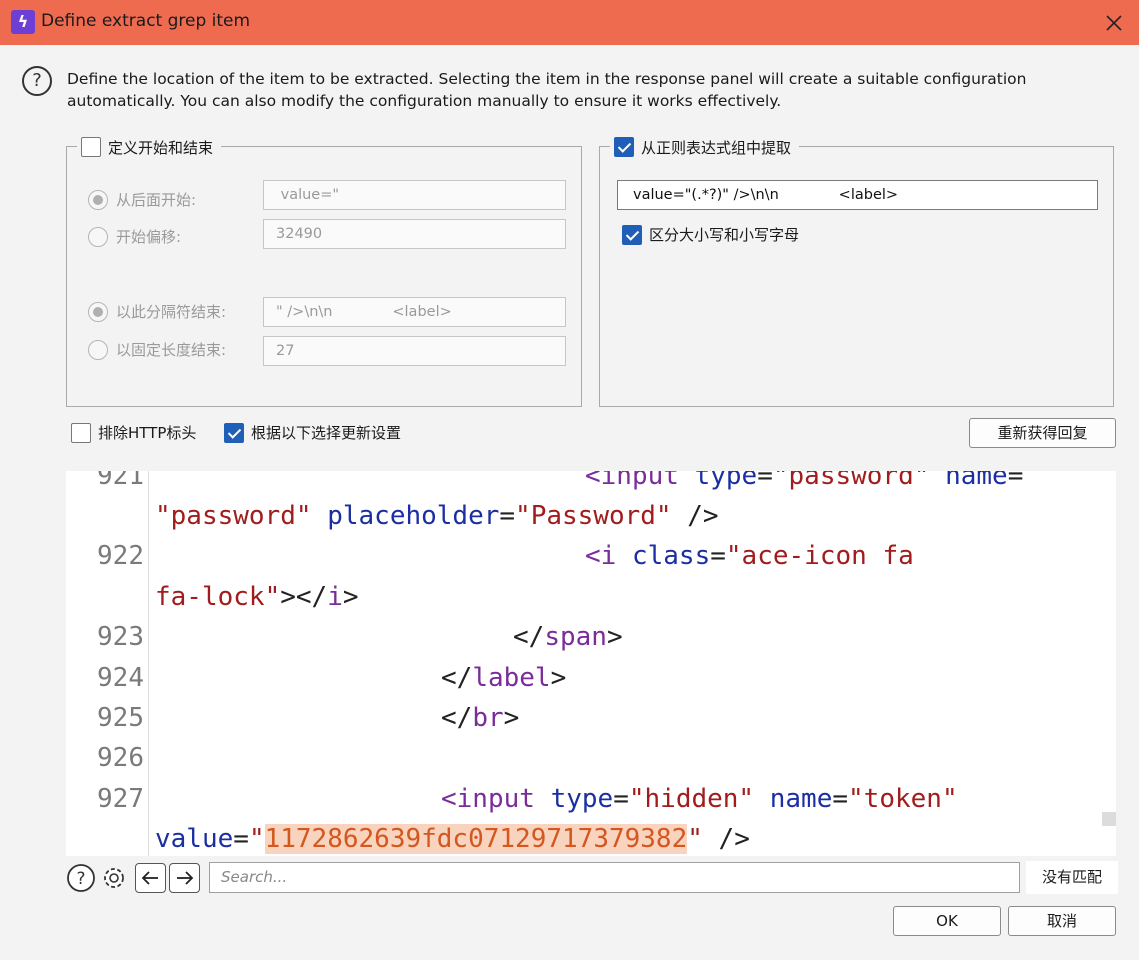 The image size is (1139, 960). What do you see at coordinates (414, 312) in the screenshot?
I see `end-delimiter-field: " />\n\n <label>` at bounding box center [414, 312].